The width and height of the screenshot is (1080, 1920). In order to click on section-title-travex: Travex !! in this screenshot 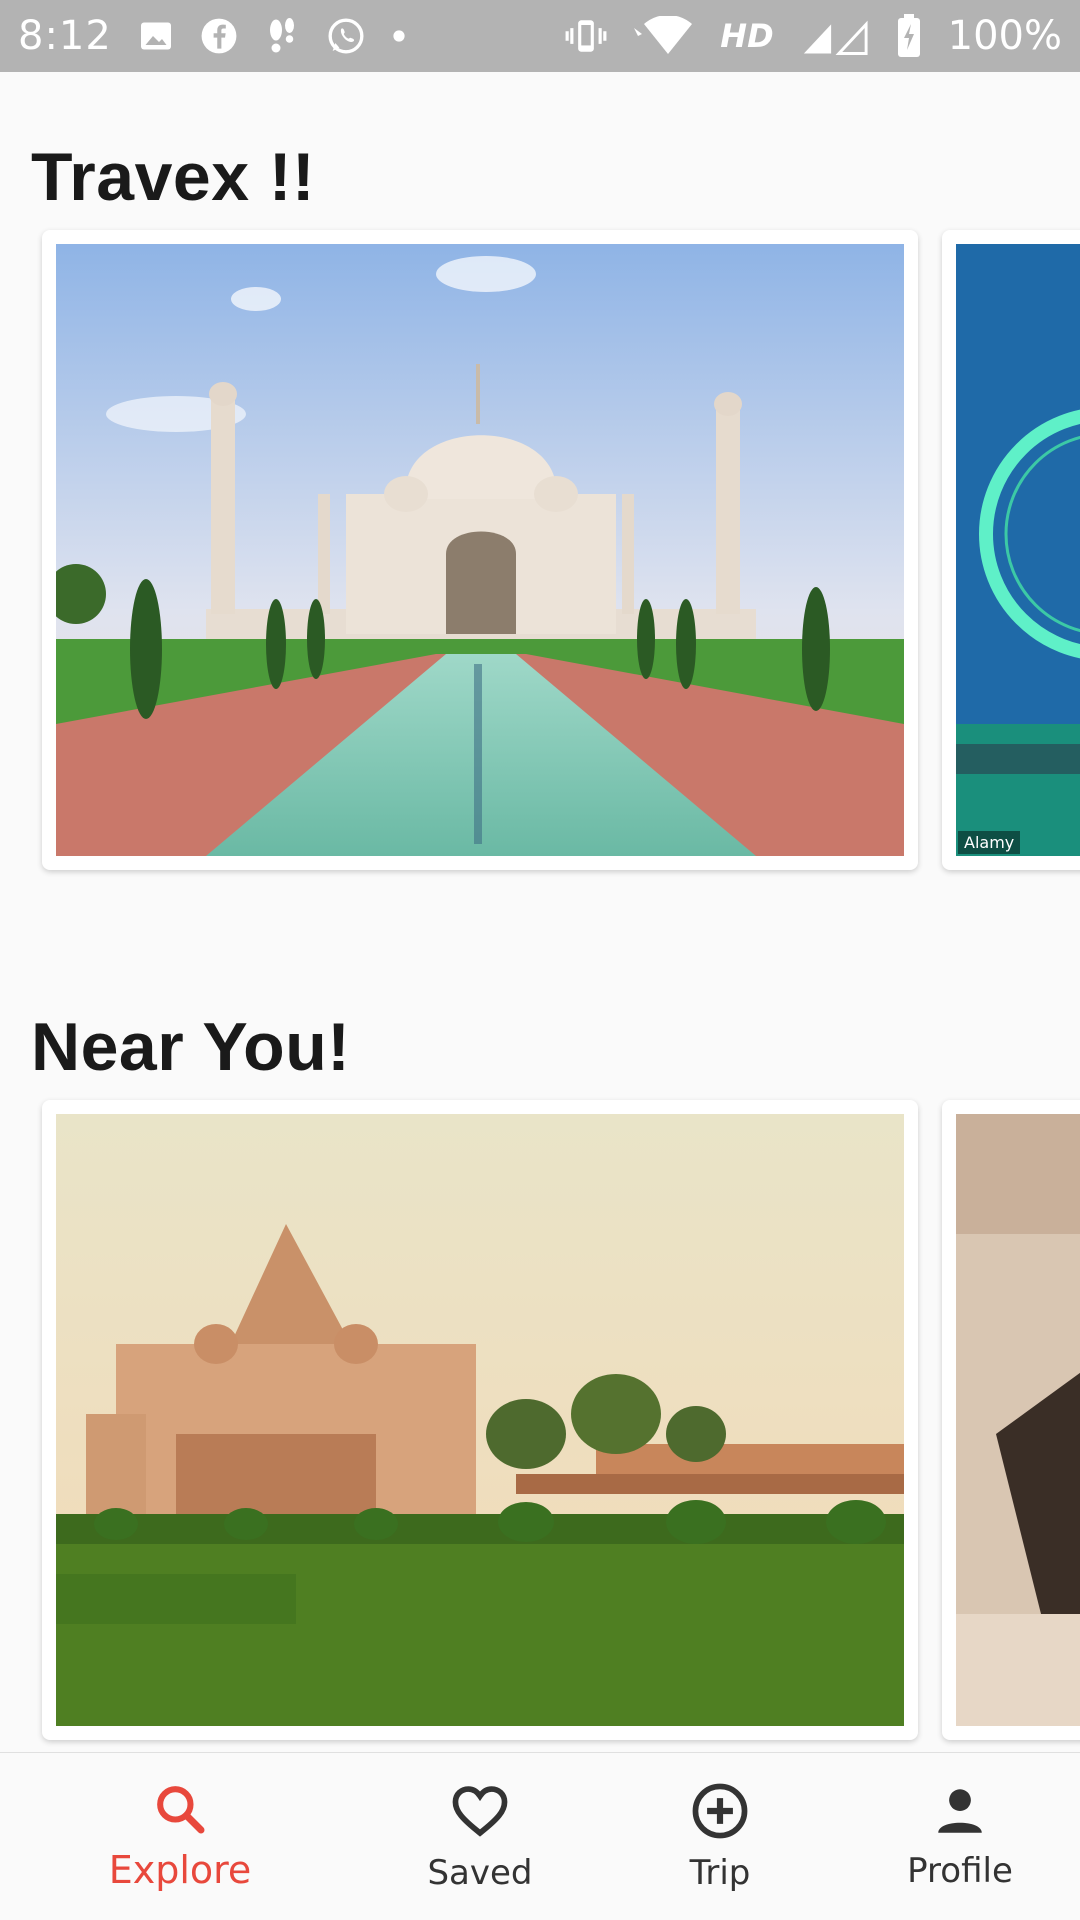, I will do `click(173, 177)`.